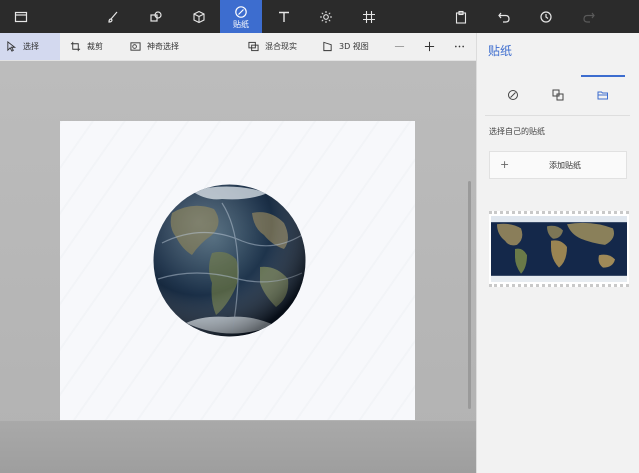 The height and width of the screenshot is (473, 639). I want to click on crop-label: 裁剪, so click(95, 46).